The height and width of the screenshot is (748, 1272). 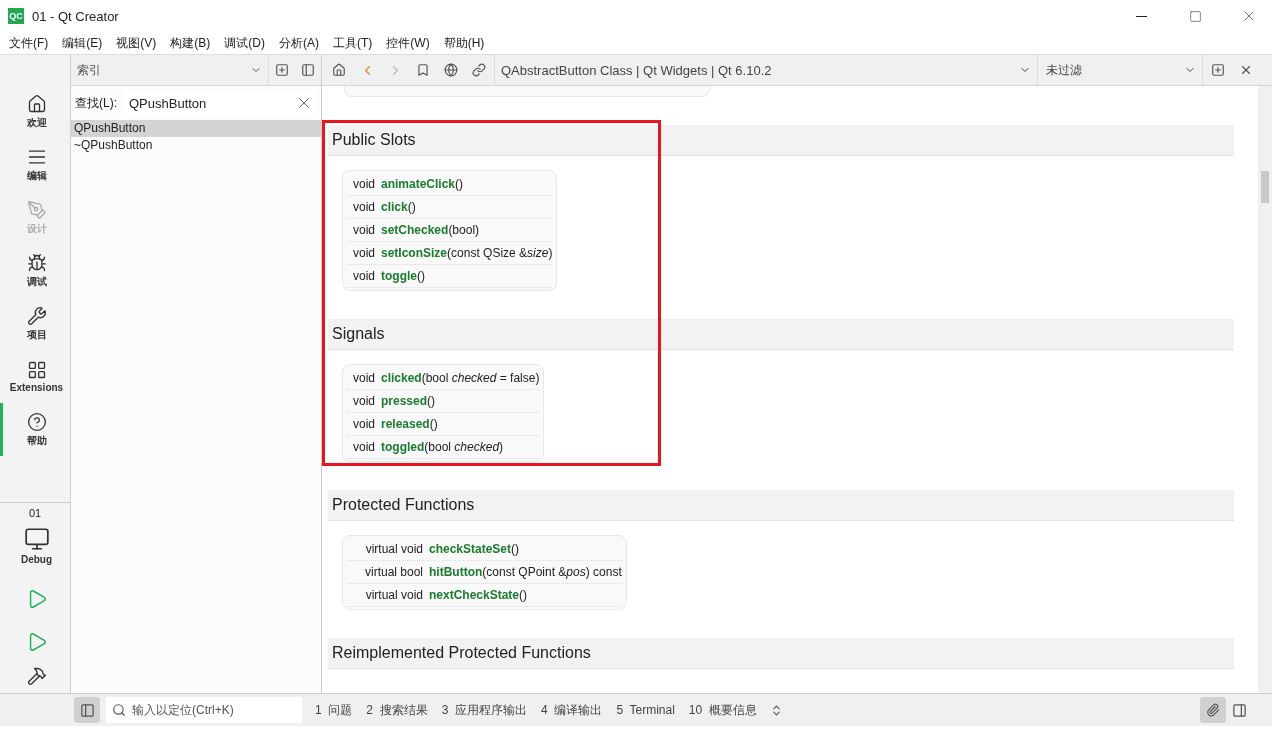 I want to click on paperclip-icon, so click(x=1213, y=710).